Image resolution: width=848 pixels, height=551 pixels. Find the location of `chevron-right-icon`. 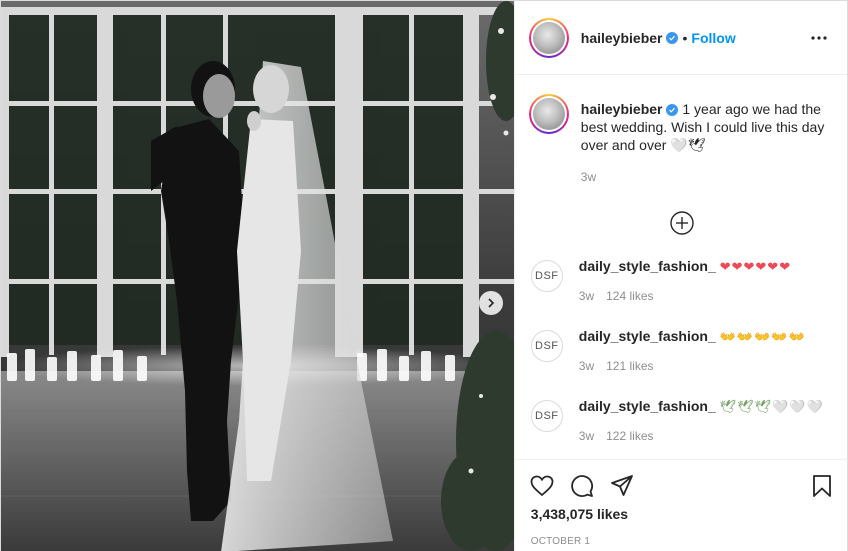

chevron-right-icon is located at coordinates (491, 303).